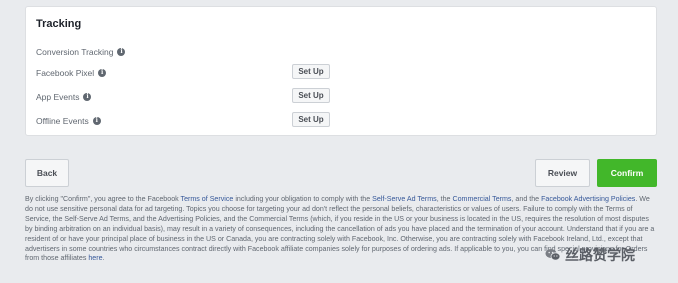 This screenshot has height=283, width=678. I want to click on commercial-terms-link: Commercial Terms, so click(481, 199).